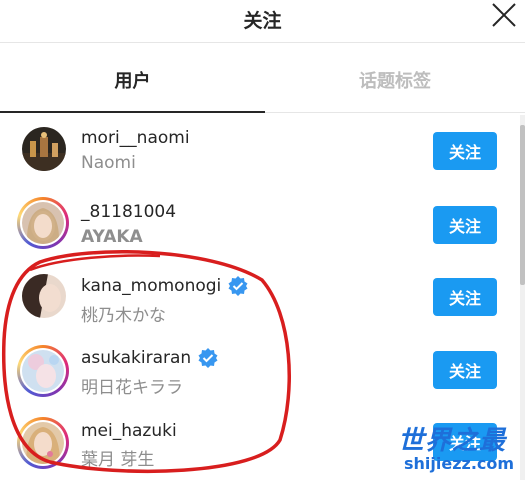 This screenshot has height=480, width=525. I want to click on username: mori__naomi, so click(135, 138).